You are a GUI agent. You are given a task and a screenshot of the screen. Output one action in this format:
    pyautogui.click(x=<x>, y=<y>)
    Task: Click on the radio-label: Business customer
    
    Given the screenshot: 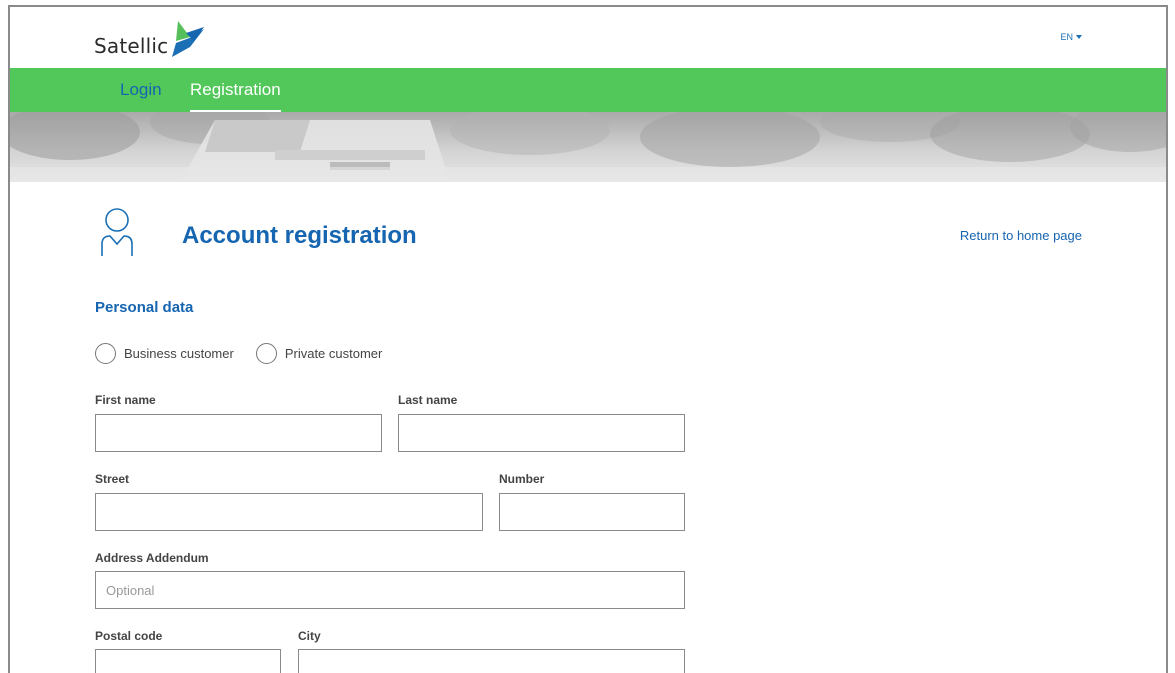 What is the action you would take?
    pyautogui.click(x=179, y=353)
    